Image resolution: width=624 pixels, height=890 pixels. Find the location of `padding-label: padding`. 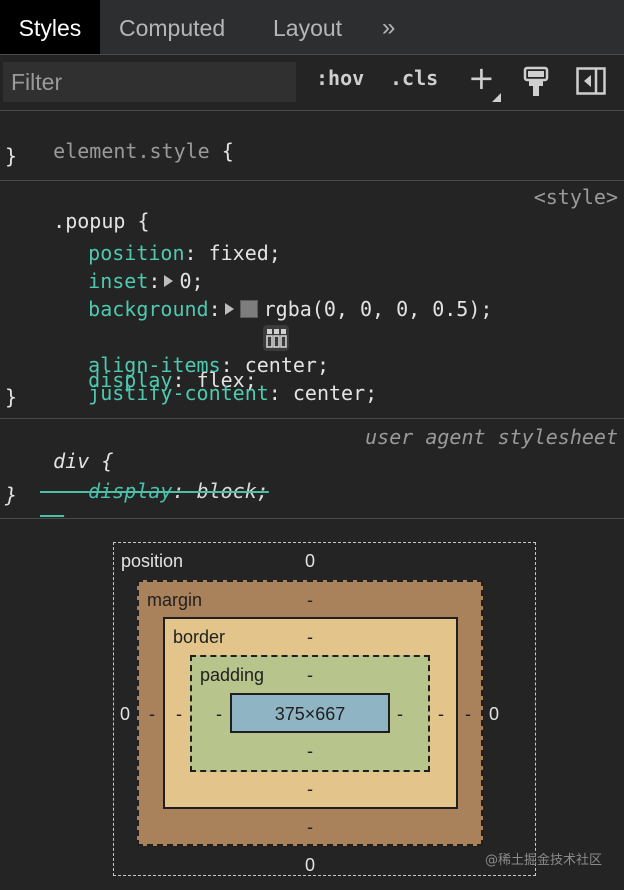

padding-label: padding is located at coordinates (232, 675).